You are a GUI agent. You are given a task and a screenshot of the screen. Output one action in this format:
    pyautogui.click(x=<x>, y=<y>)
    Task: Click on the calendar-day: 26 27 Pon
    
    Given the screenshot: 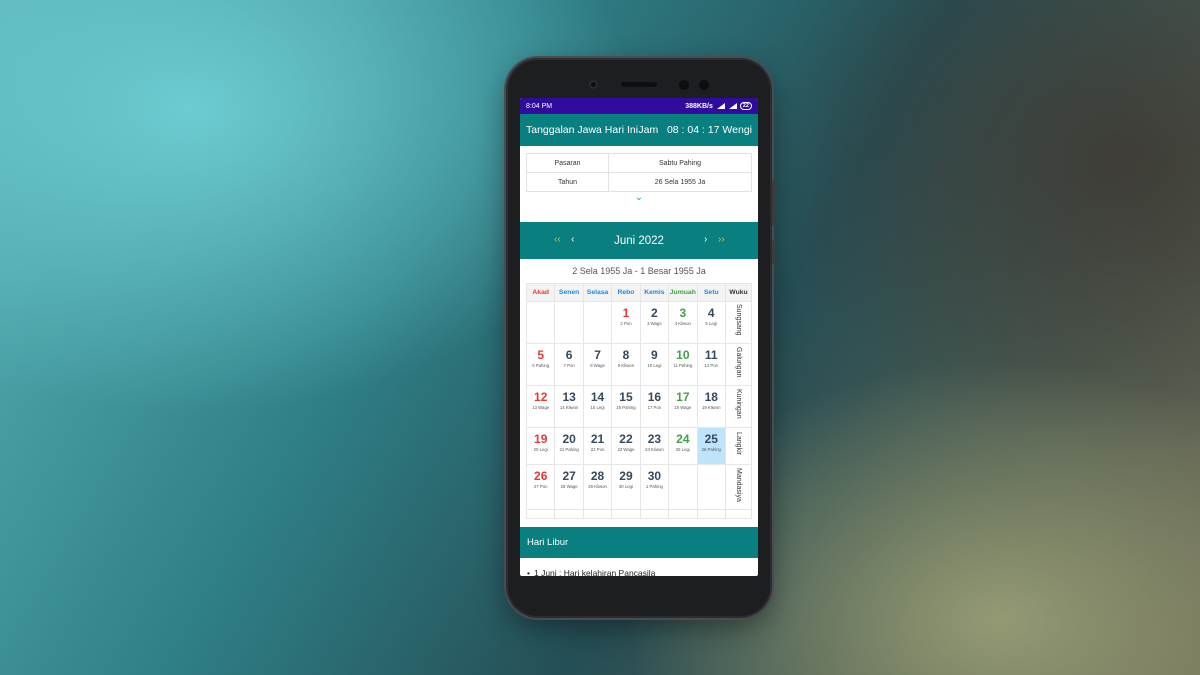 What is the action you would take?
    pyautogui.click(x=540, y=487)
    